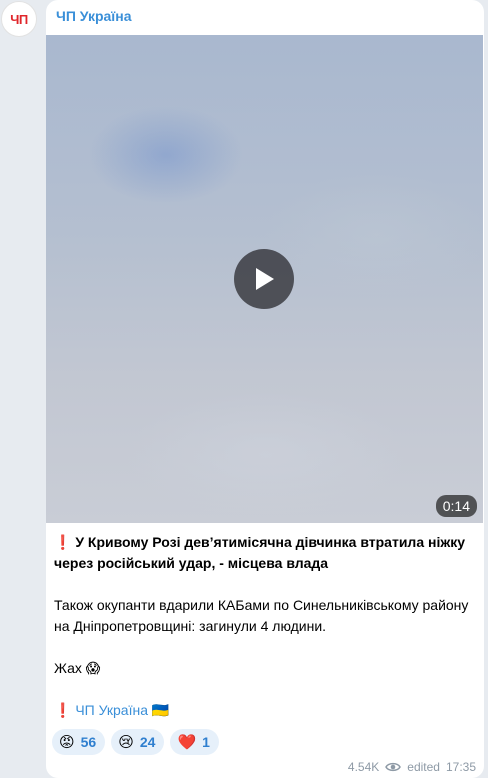 The height and width of the screenshot is (778, 488). Describe the element at coordinates (88, 742) in the screenshot. I see `reaction-count: 56` at that location.